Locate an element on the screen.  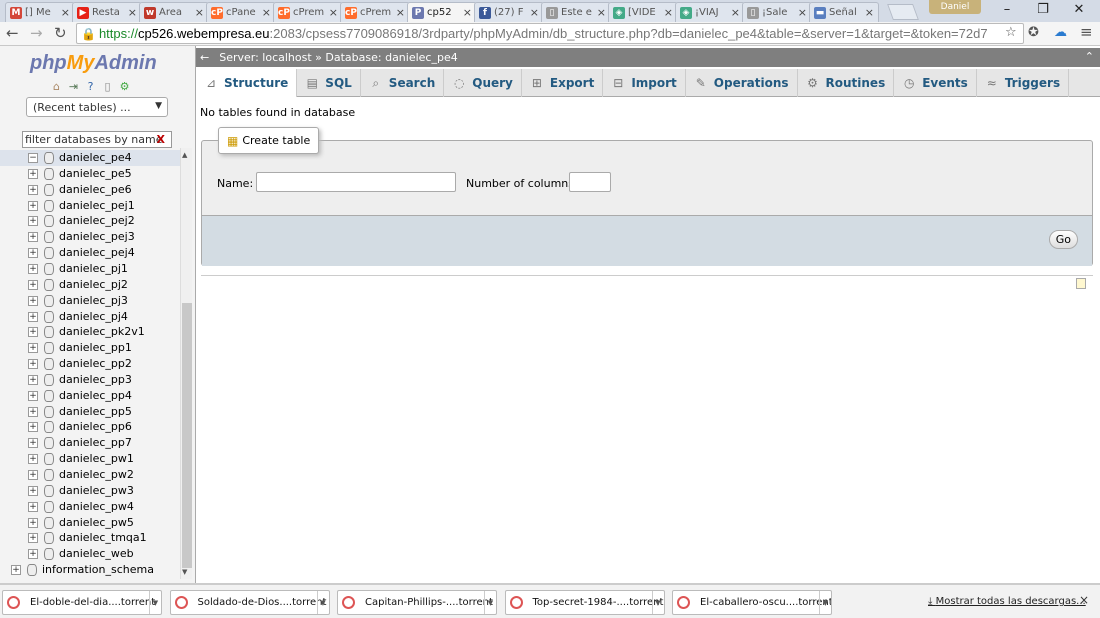
database-name: danielec_pej1 is located at coordinates (97, 205).